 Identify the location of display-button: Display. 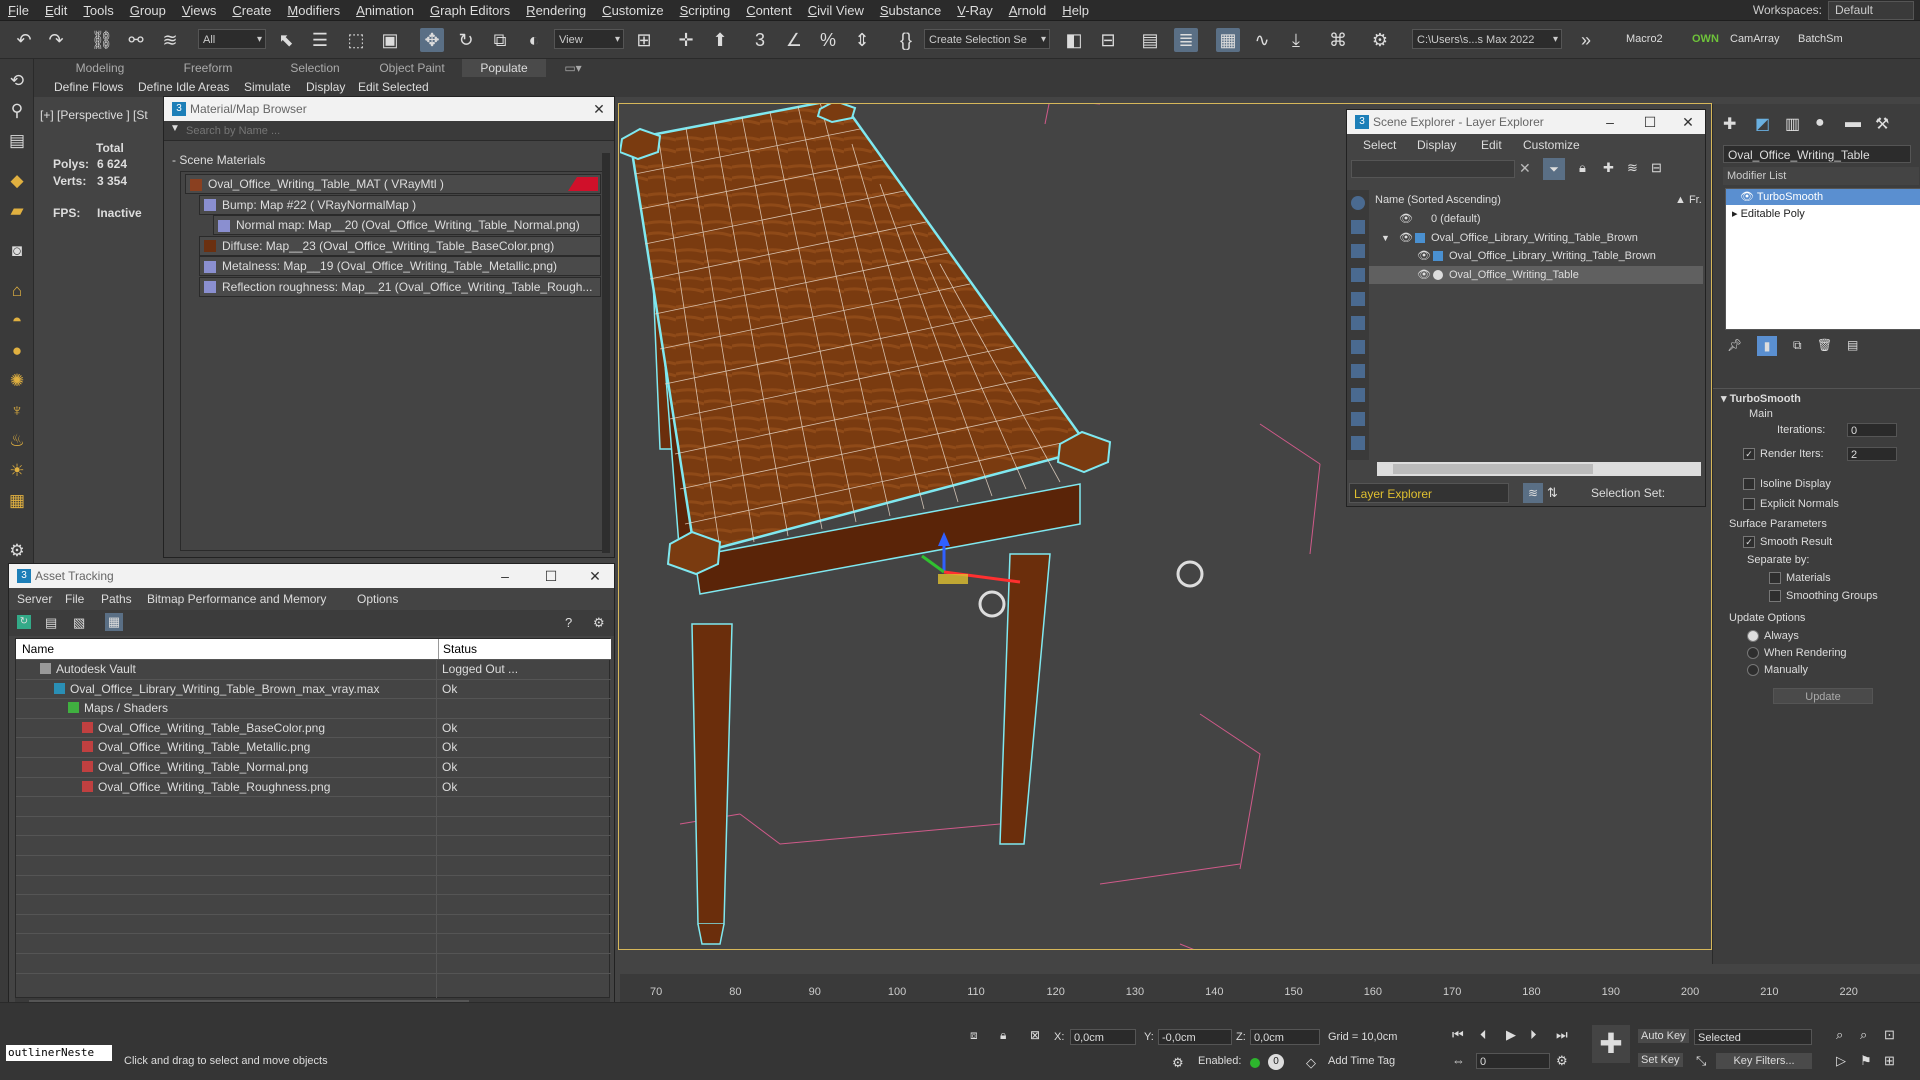
(325, 87).